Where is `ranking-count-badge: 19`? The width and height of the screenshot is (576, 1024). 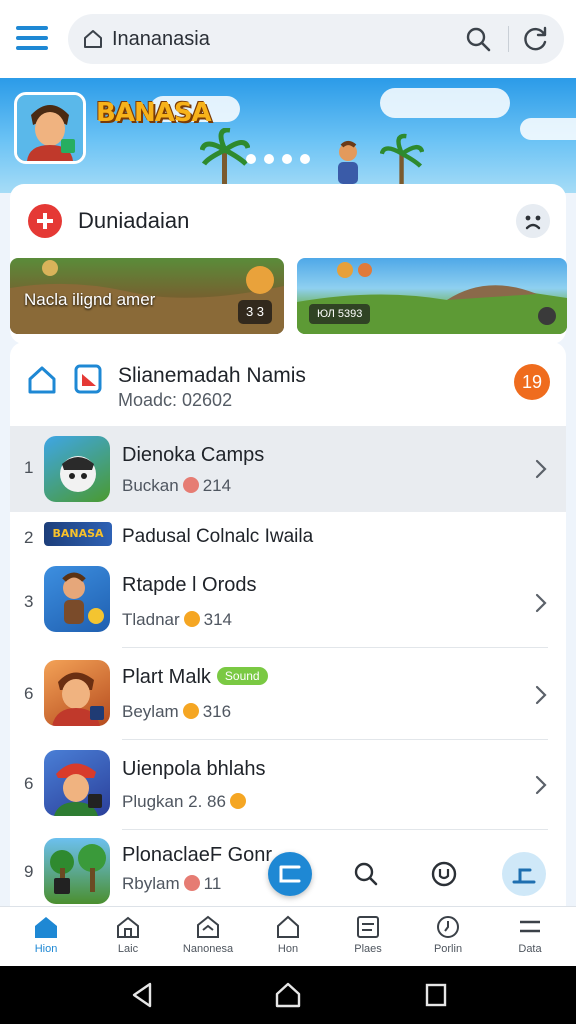
ranking-count-badge: 19 is located at coordinates (532, 382).